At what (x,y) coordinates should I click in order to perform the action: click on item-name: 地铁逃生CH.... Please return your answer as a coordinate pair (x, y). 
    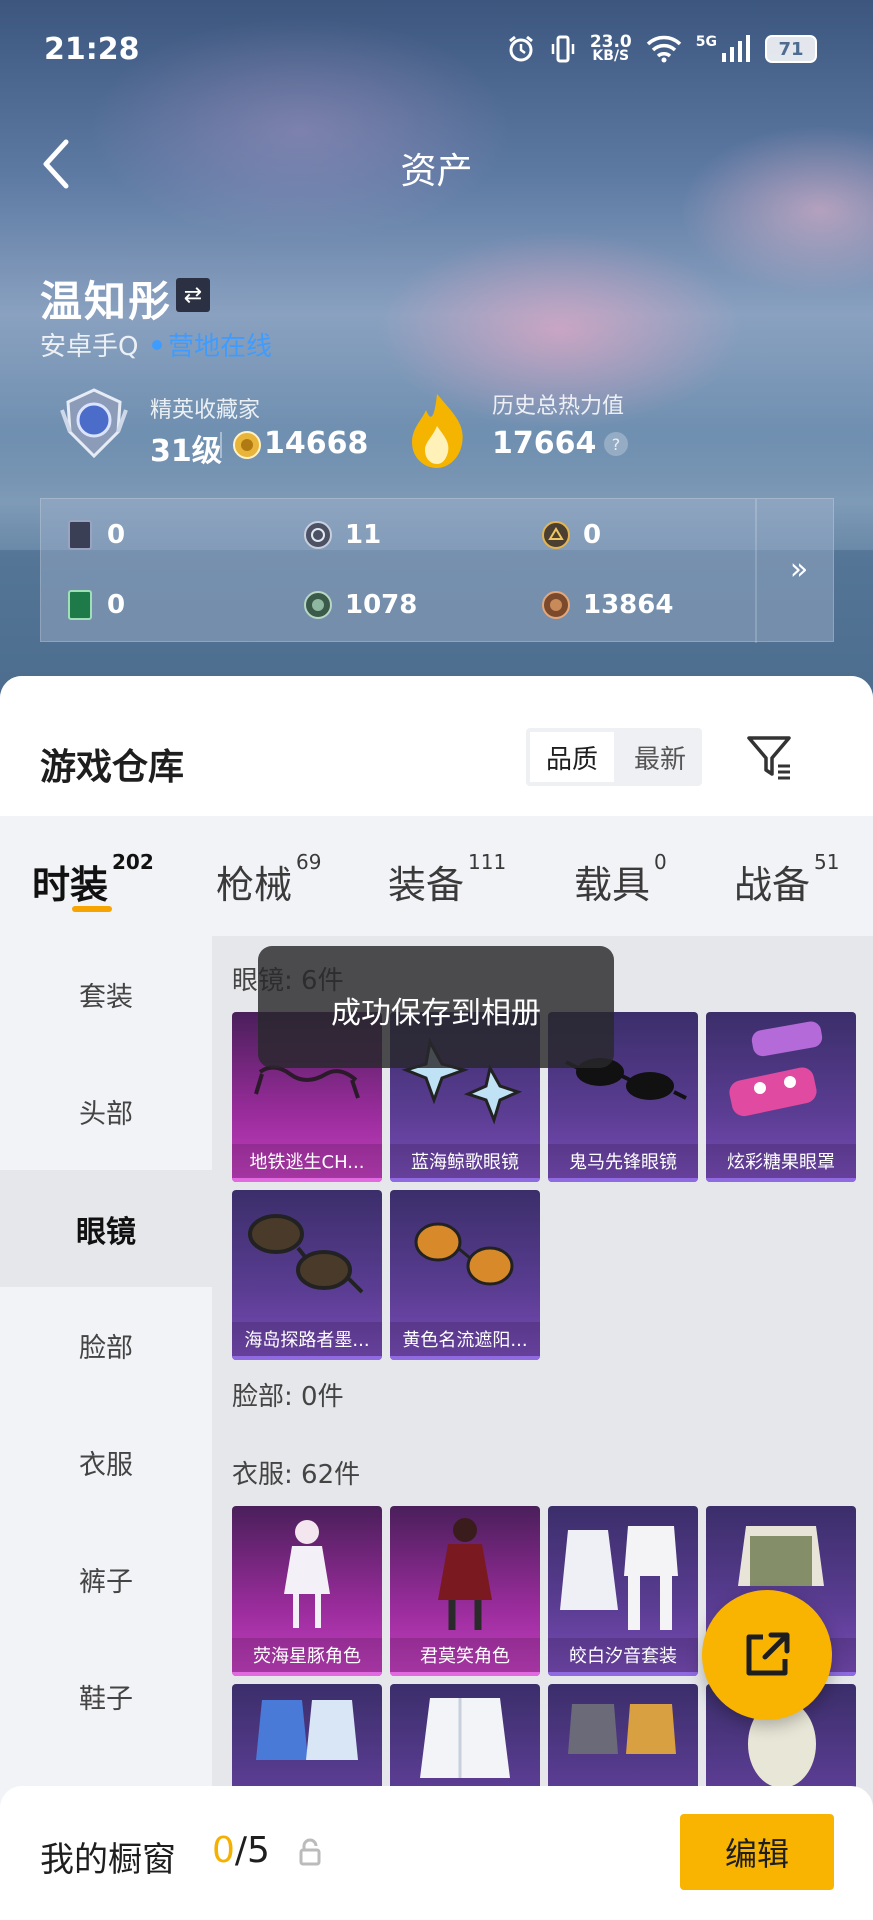
    Looking at the image, I should click on (307, 1163).